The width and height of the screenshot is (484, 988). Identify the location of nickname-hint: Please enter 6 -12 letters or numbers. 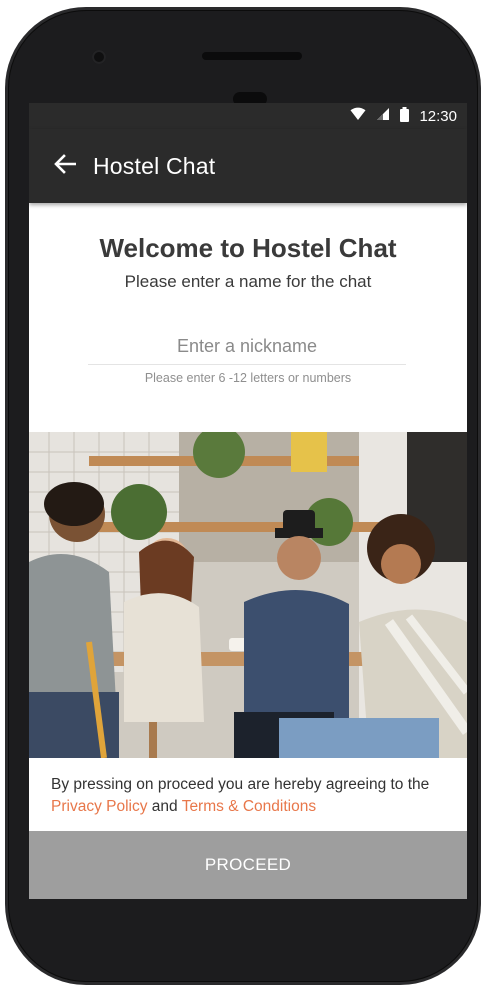
(248, 378).